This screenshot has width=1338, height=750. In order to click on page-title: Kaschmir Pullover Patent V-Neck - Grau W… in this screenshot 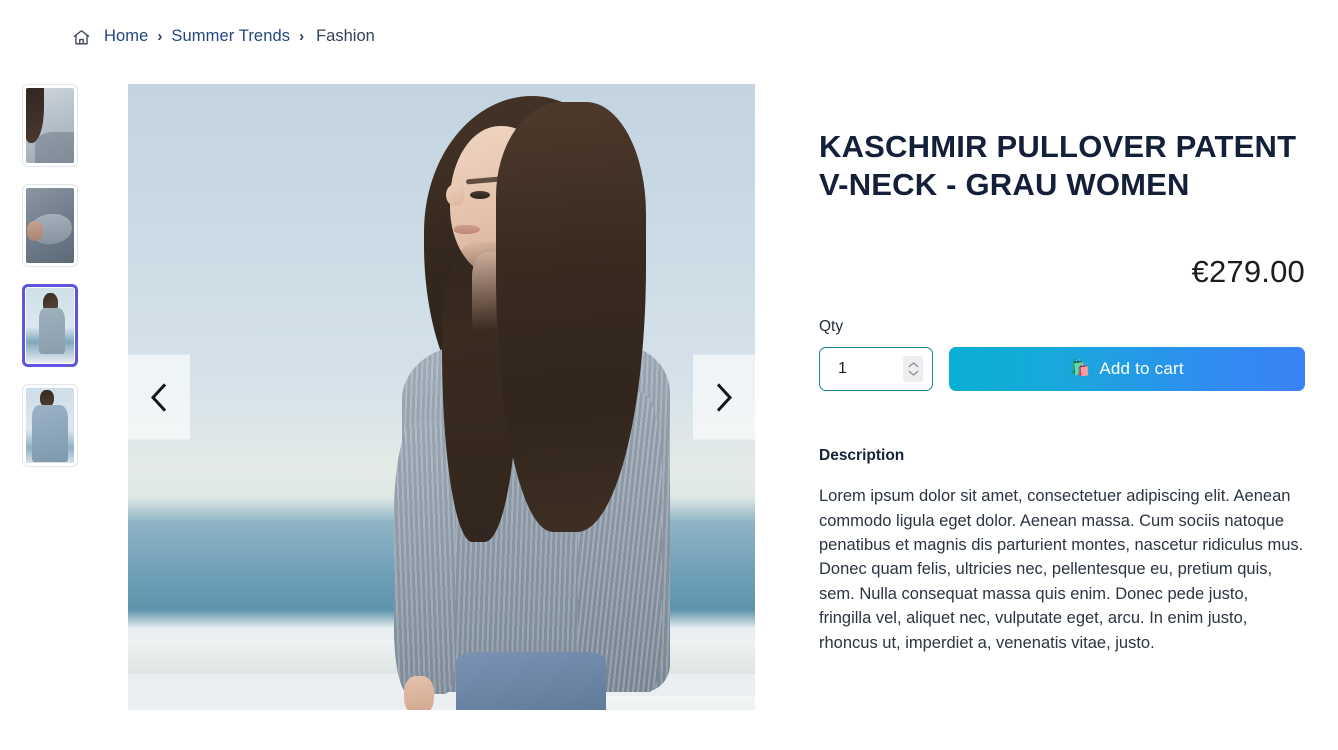, I will do `click(1058, 166)`.